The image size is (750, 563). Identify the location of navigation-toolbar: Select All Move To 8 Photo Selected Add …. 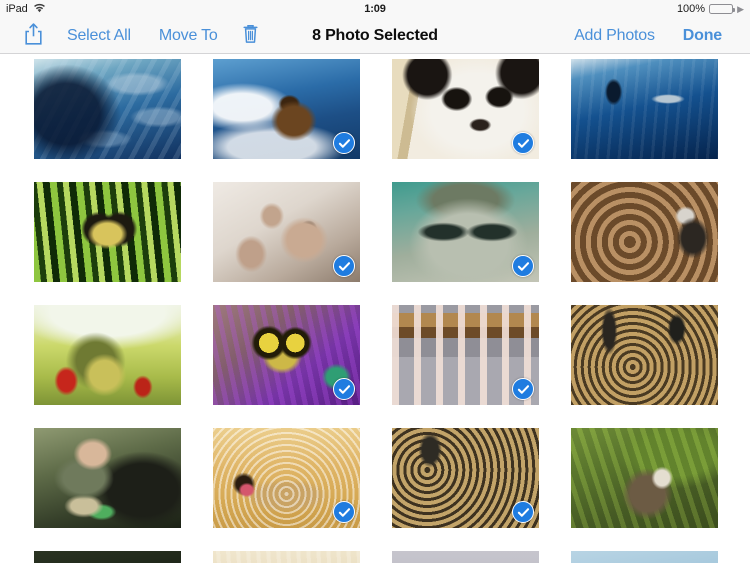
(375, 36).